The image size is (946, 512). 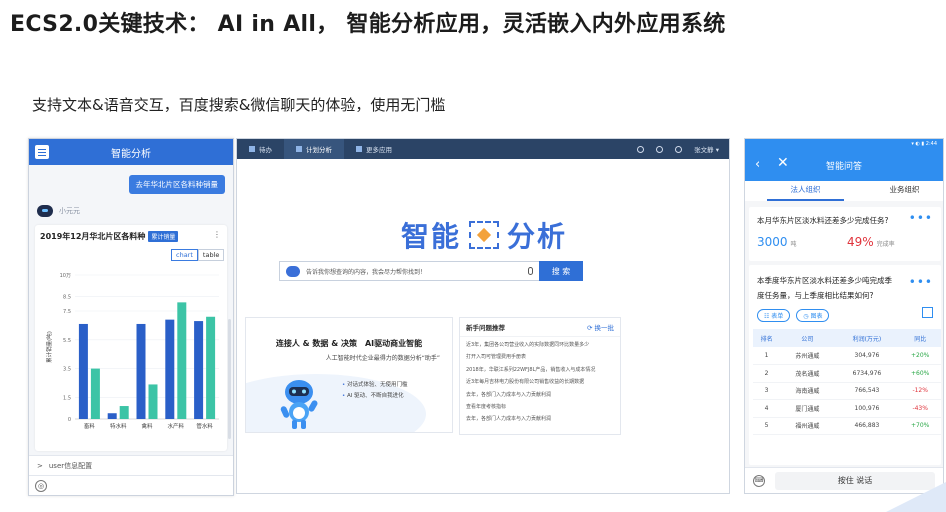 What do you see at coordinates (163, 236) in the screenshot?
I see `chart-card-tag: 累计销量` at bounding box center [163, 236].